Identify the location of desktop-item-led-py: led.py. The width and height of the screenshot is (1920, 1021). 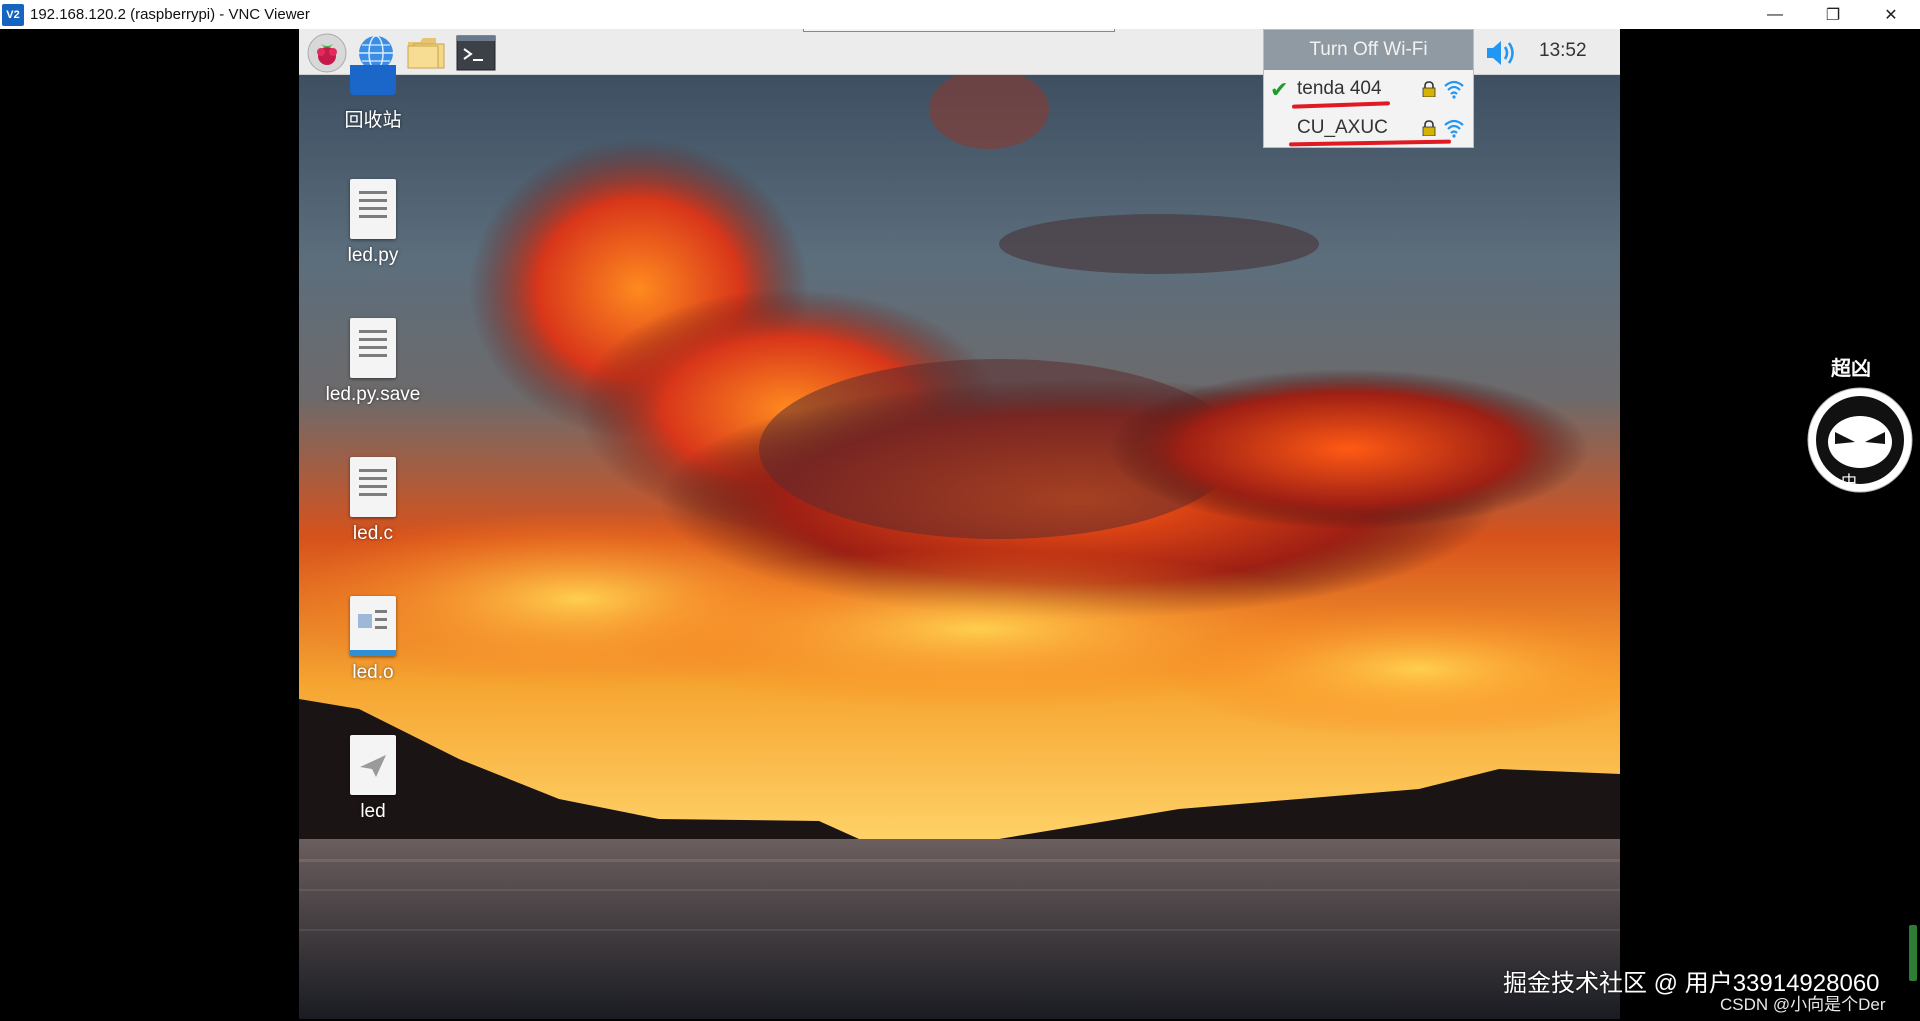
(376, 223).